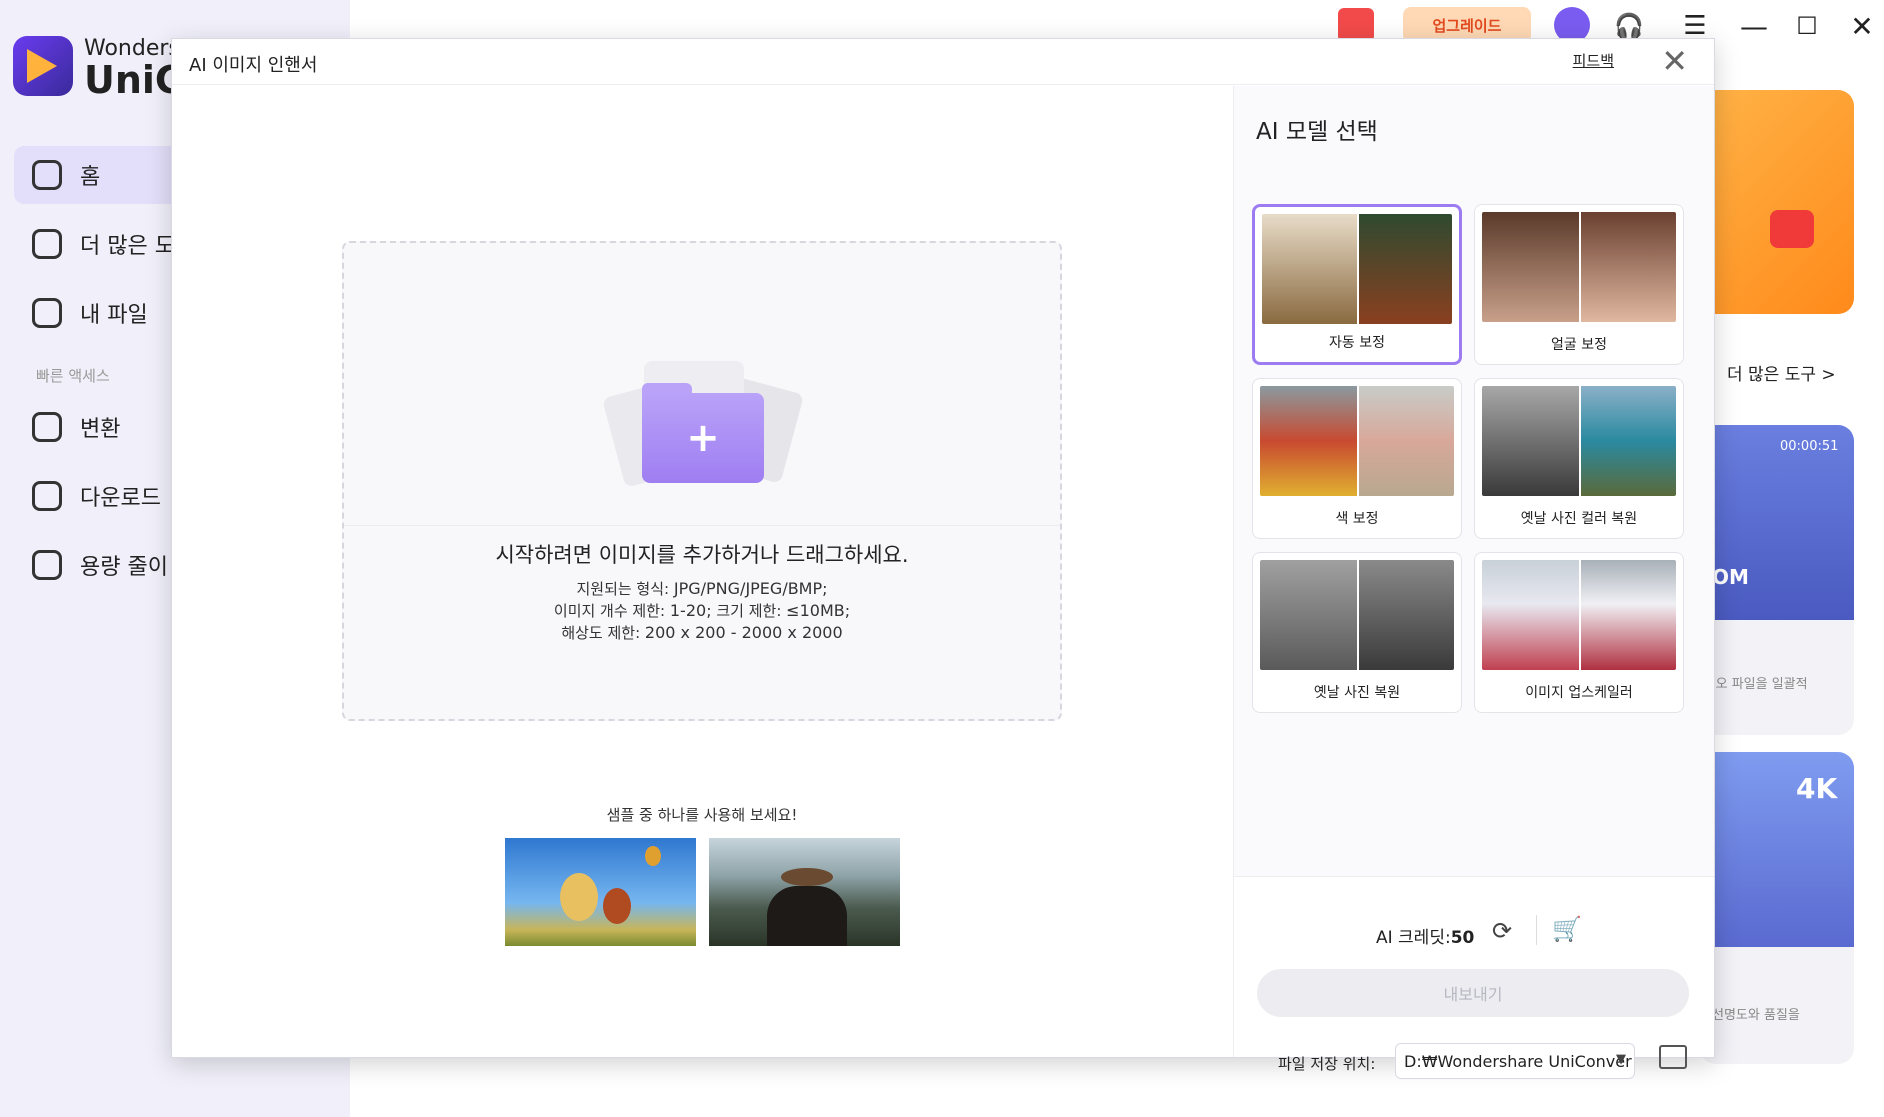  What do you see at coordinates (600, 892) in the screenshot?
I see `sample-image-balloons` at bounding box center [600, 892].